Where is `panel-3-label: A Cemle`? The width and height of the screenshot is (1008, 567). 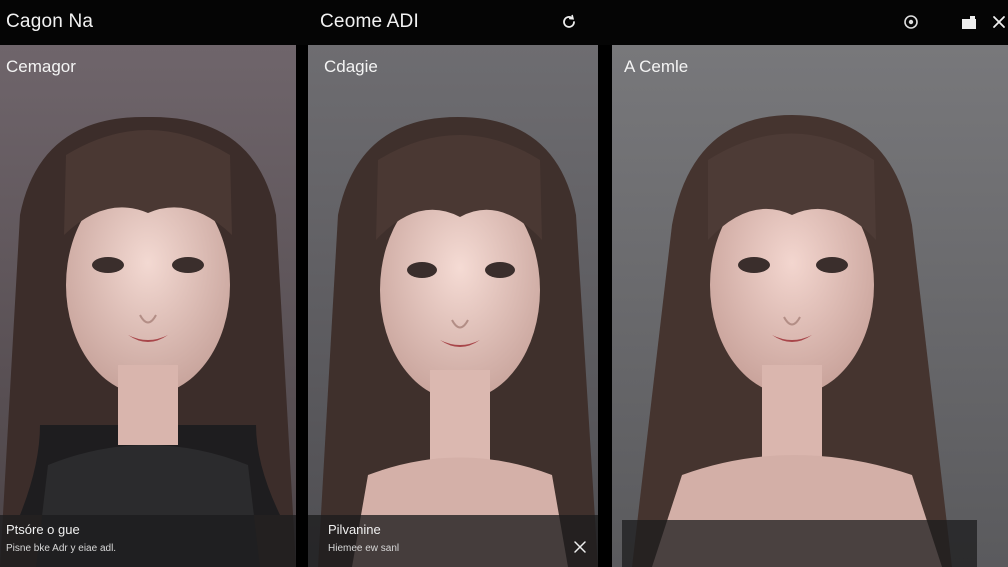 panel-3-label: A Cemle is located at coordinates (656, 66).